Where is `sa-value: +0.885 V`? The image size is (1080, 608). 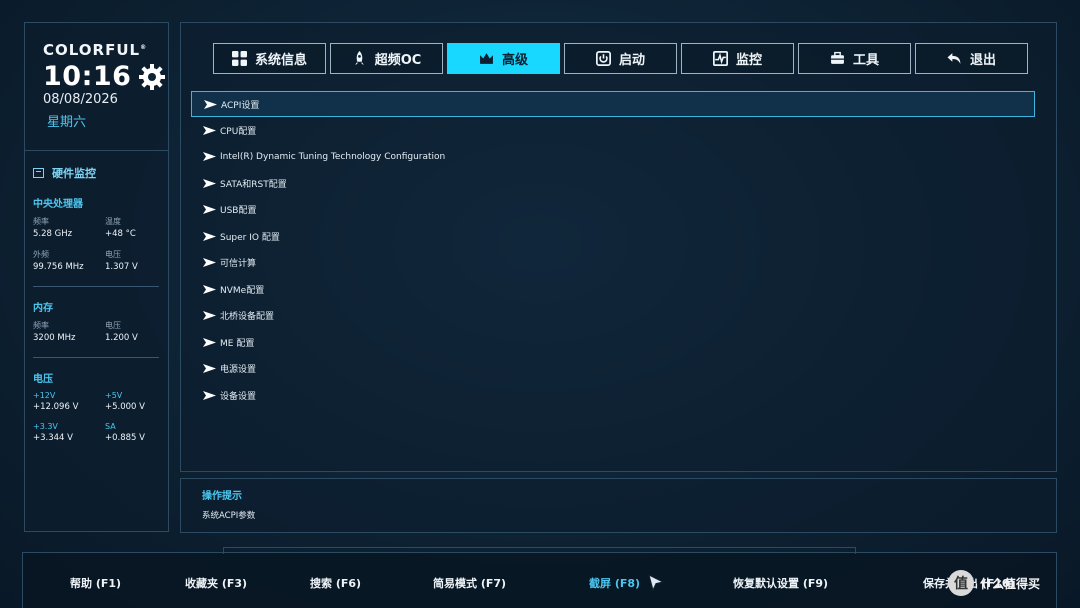 sa-value: +0.885 V is located at coordinates (125, 438).